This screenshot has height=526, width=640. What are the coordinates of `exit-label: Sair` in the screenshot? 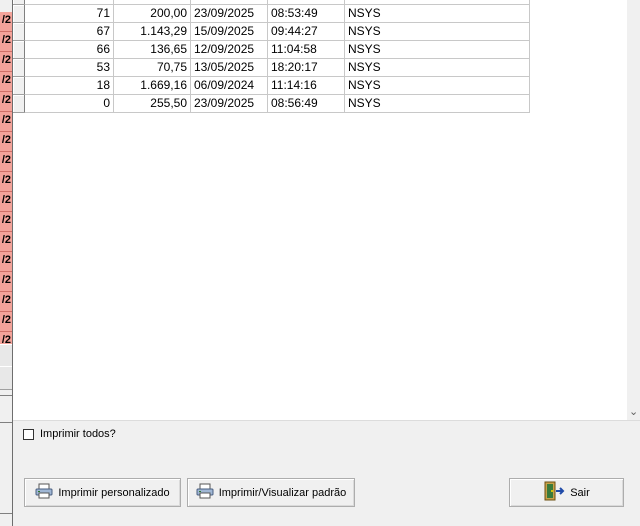 It's located at (580, 492).